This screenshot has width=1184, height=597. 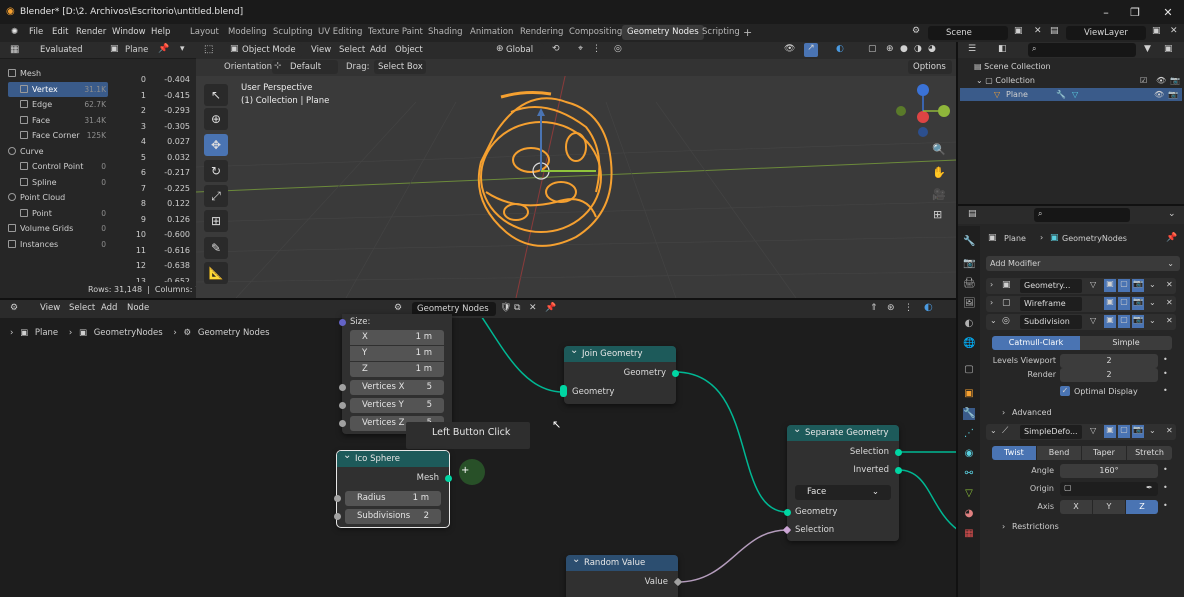 What do you see at coordinates (393, 498) in the screenshot?
I see `radius-field: Radius 1 m` at bounding box center [393, 498].